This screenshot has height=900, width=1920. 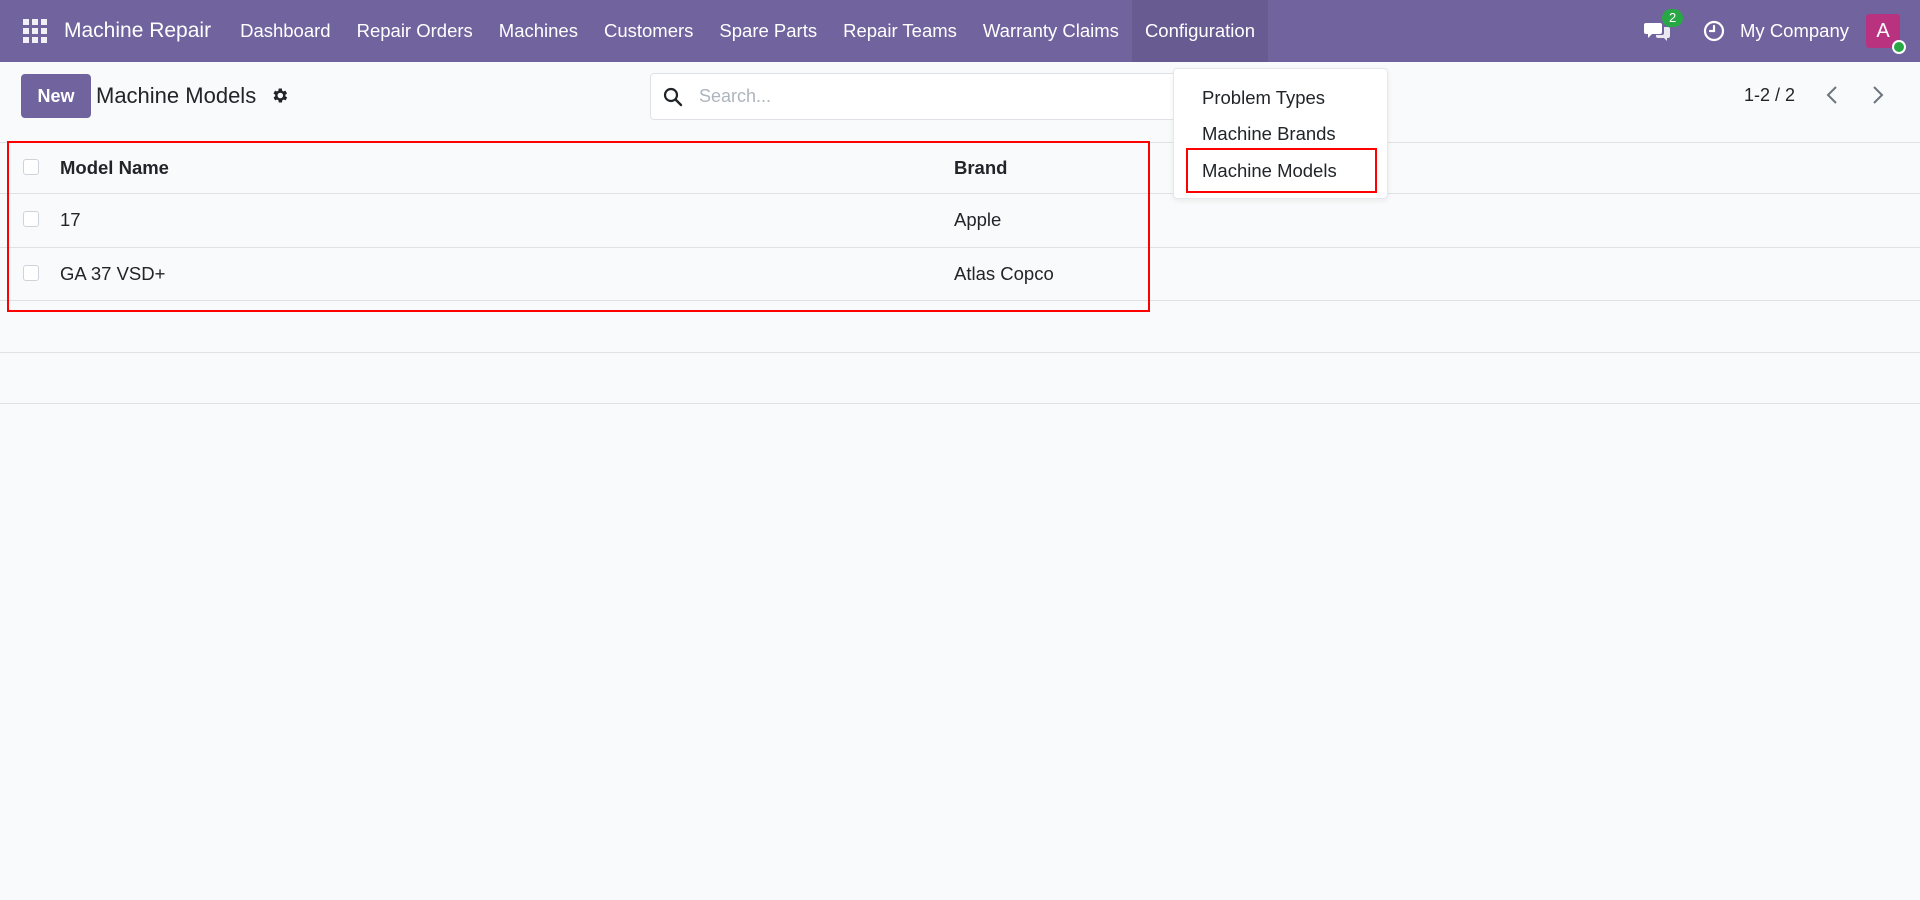 What do you see at coordinates (1673, 18) in the screenshot?
I see `messages-count-badge: 2` at bounding box center [1673, 18].